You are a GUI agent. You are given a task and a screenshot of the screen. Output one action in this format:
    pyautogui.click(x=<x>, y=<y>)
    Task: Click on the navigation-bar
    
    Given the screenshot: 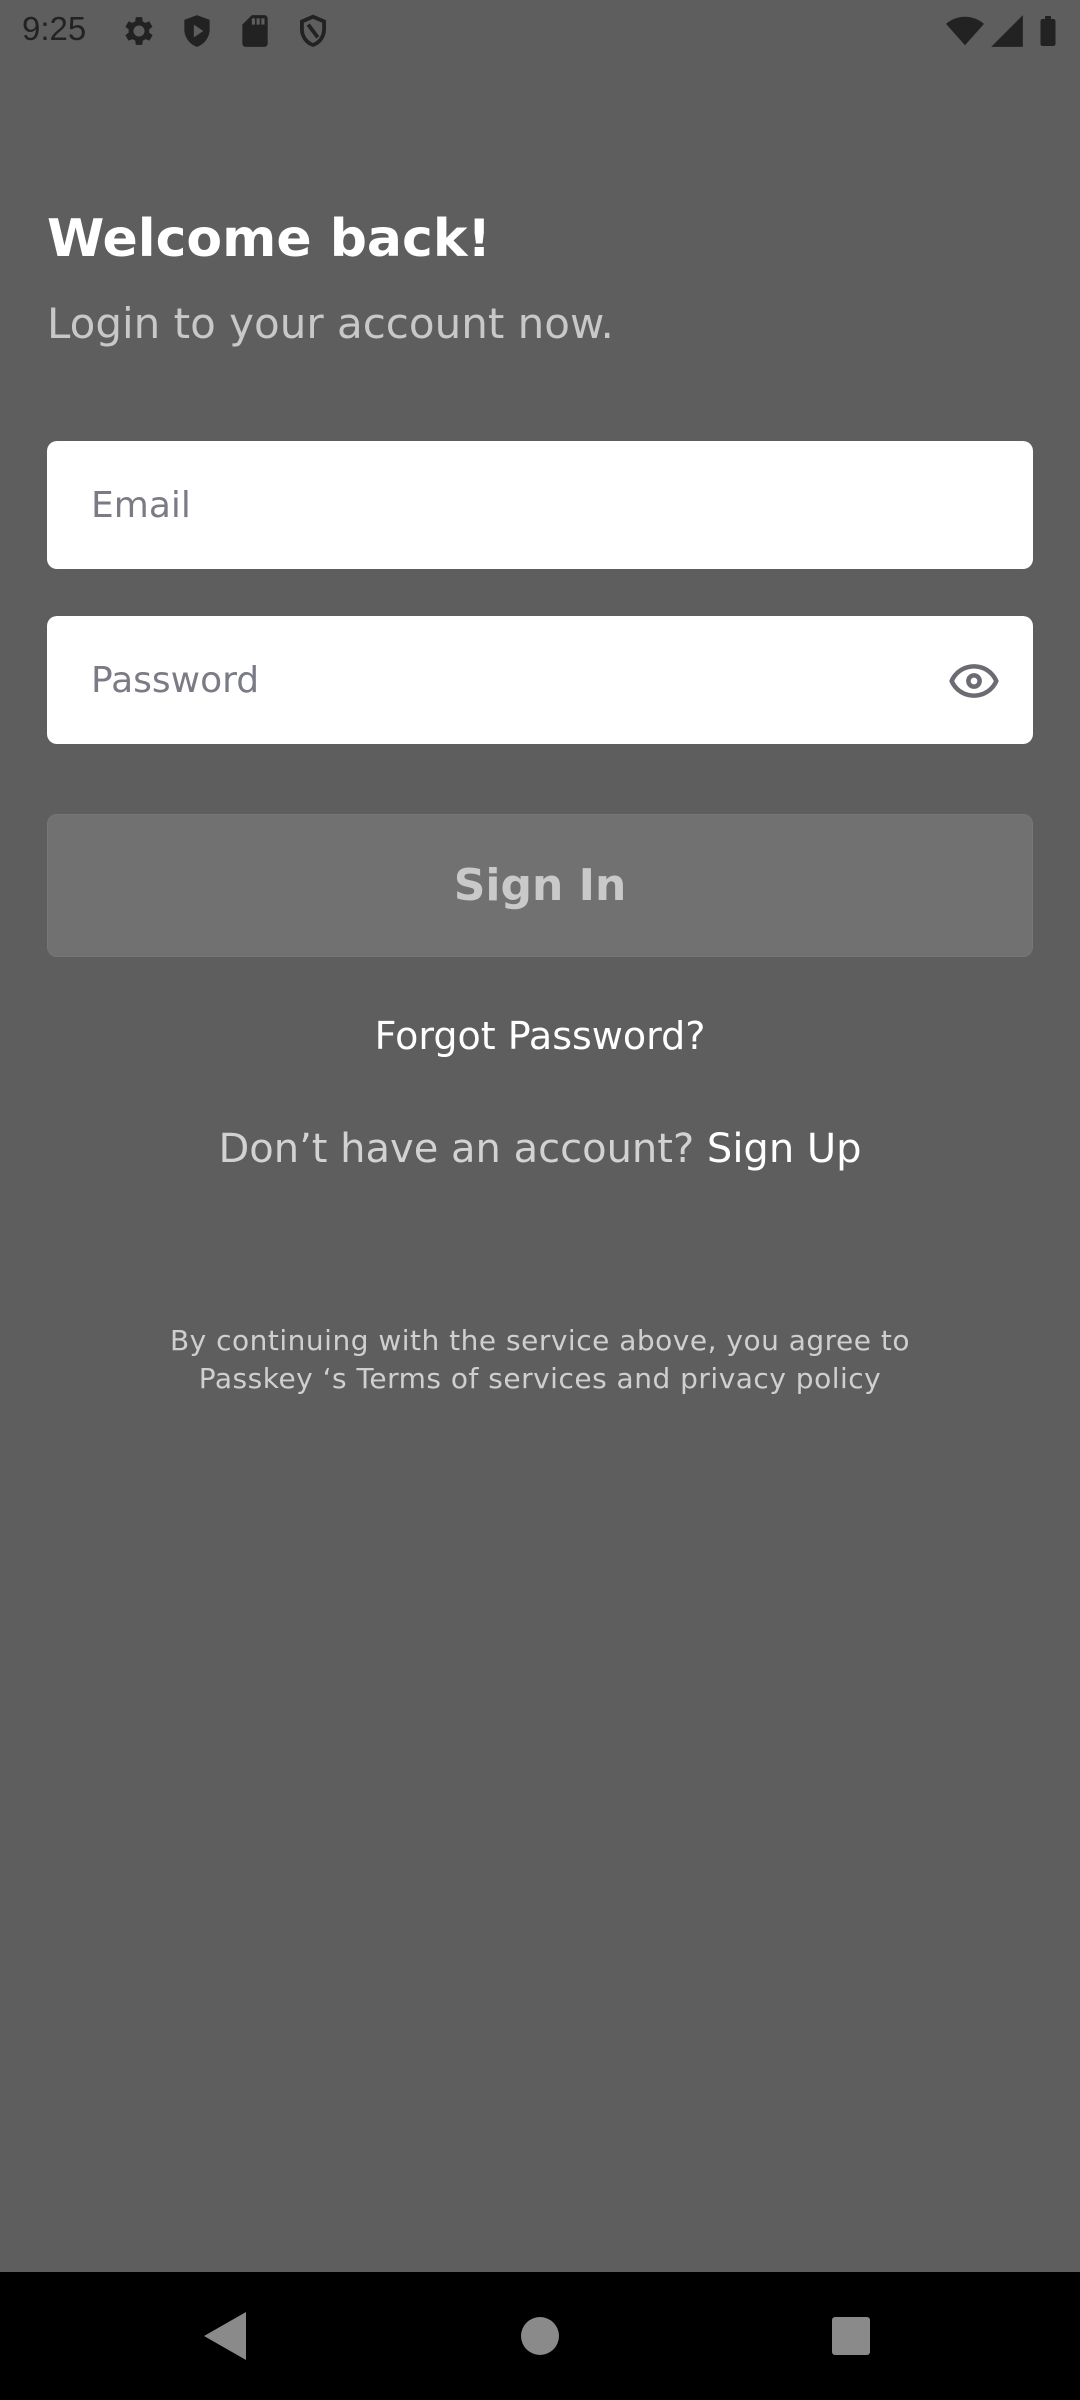 What is the action you would take?
    pyautogui.click(x=540, y=2336)
    